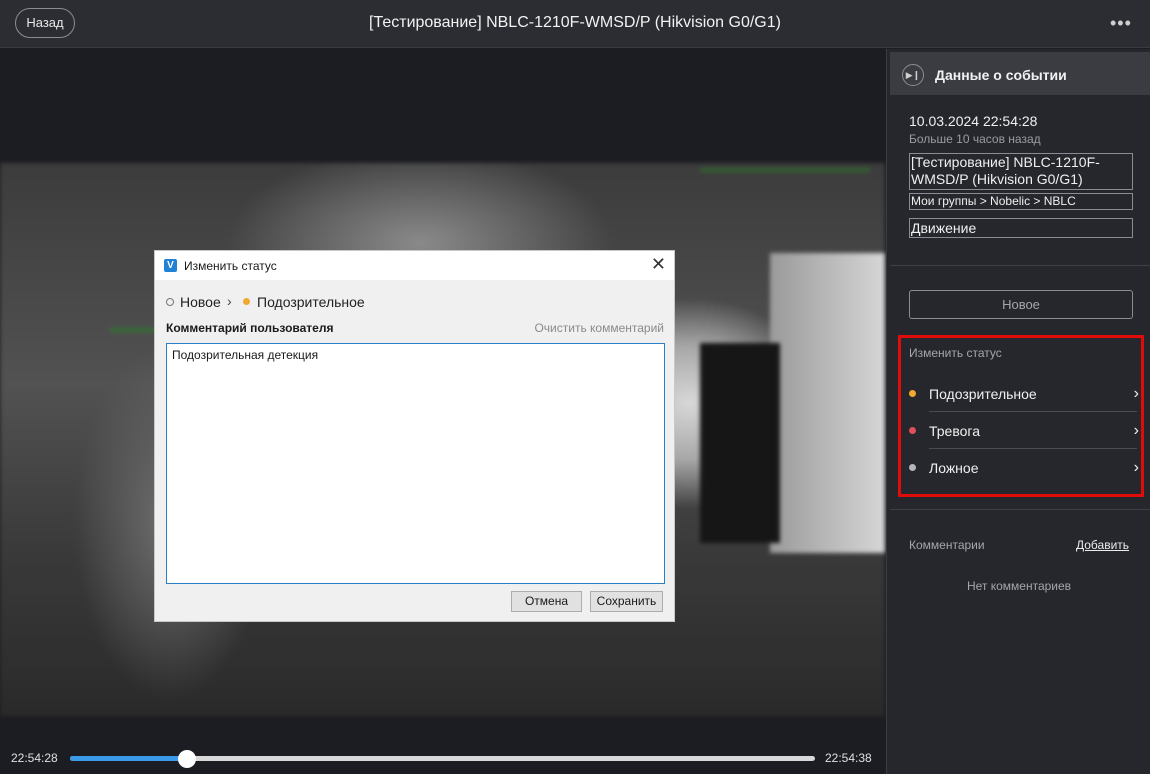 The image size is (1150, 774). What do you see at coordinates (1021, 304) in the screenshot?
I see `current-status-button: Новое` at bounding box center [1021, 304].